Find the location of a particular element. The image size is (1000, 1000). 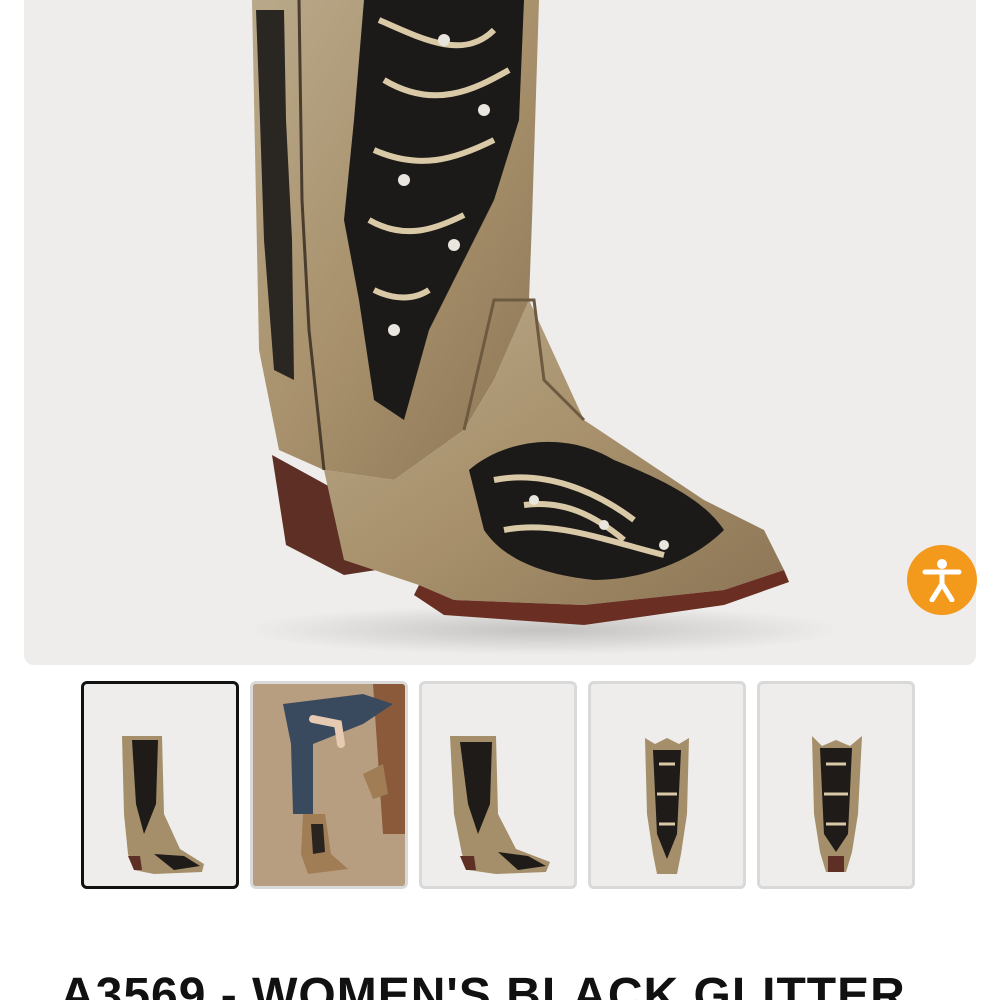

boot-worn-thumbnail is located at coordinates (329, 785).